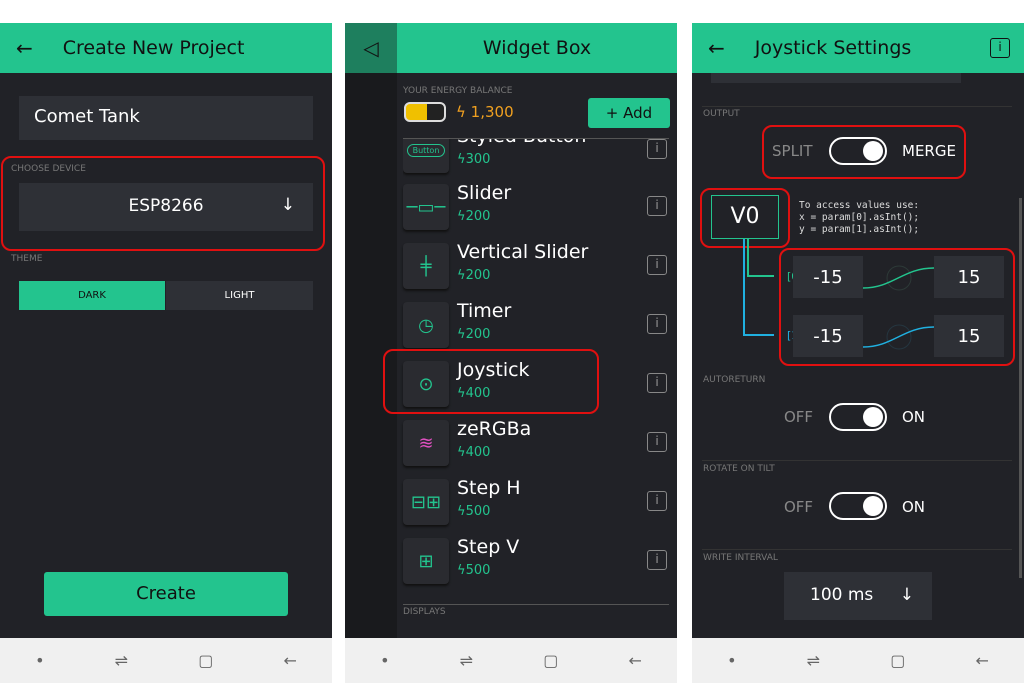  What do you see at coordinates (166, 118) in the screenshot?
I see `project-name-input: Comet Tank` at bounding box center [166, 118].